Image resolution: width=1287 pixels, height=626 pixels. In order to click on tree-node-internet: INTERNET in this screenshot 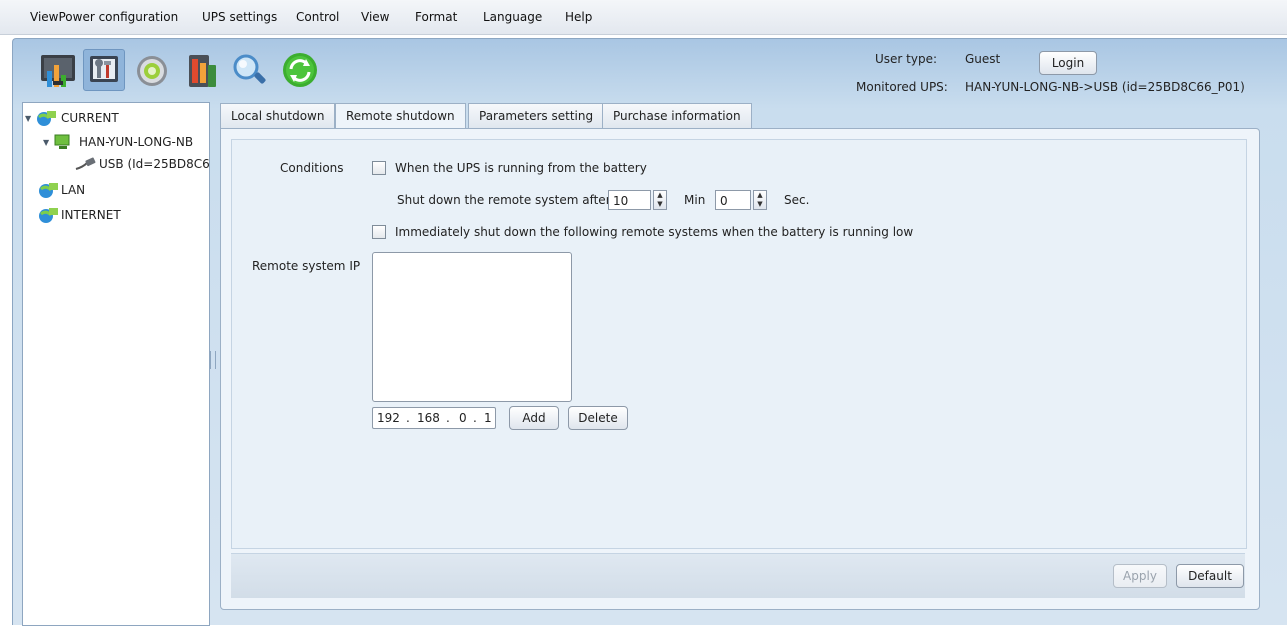, I will do `click(79, 215)`.